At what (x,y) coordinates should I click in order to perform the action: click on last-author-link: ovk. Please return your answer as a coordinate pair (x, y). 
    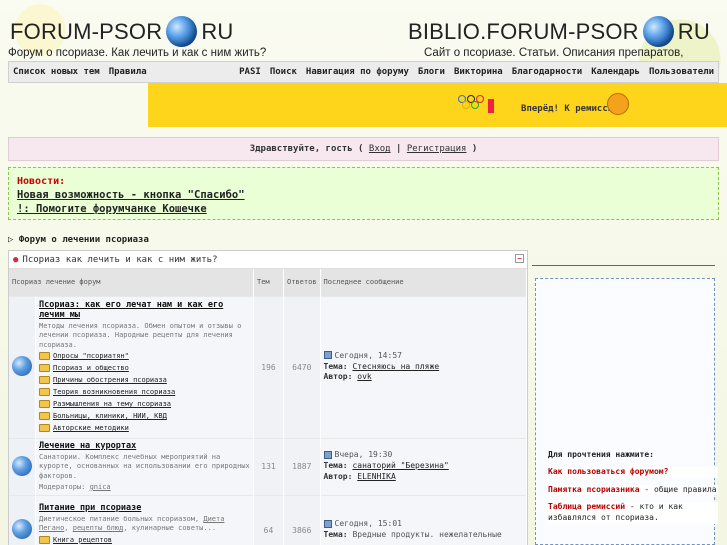
    Looking at the image, I should click on (364, 376).